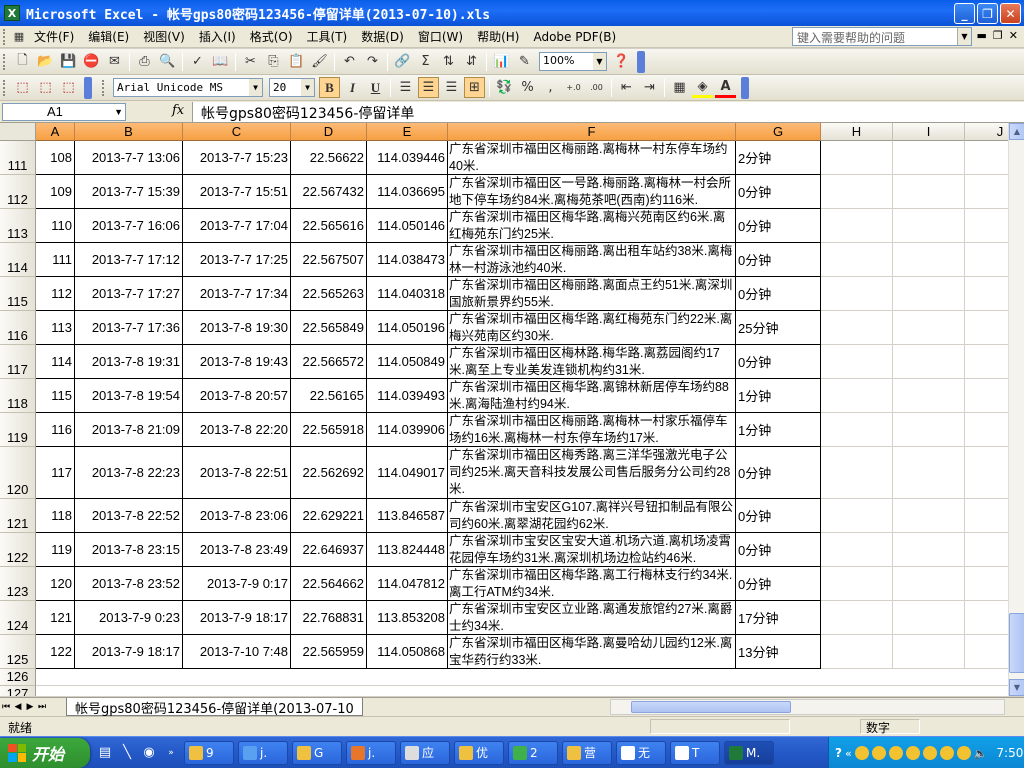 The image size is (1024, 768). What do you see at coordinates (237, 618) in the screenshot?
I see `cell-c: 2013-7-9 18:17` at bounding box center [237, 618].